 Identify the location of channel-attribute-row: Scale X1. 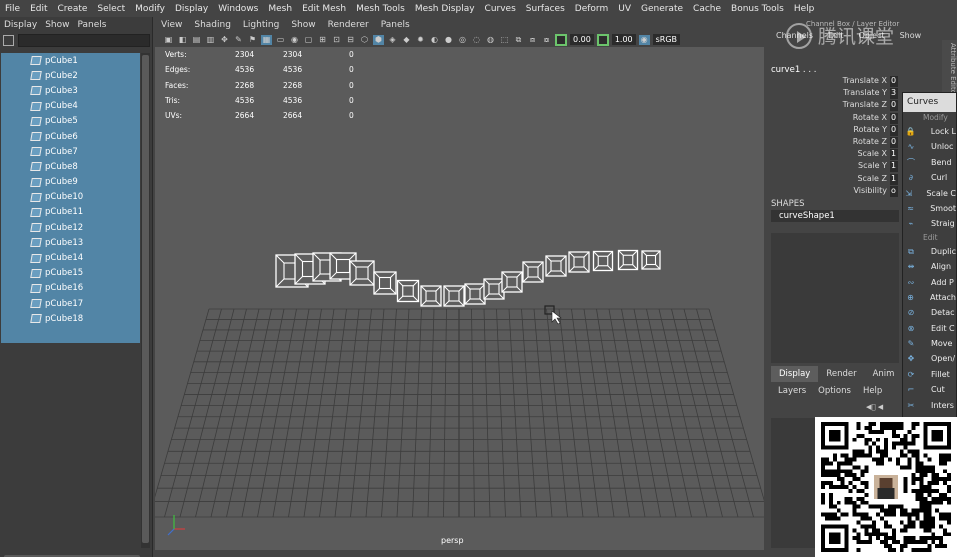
(832, 155).